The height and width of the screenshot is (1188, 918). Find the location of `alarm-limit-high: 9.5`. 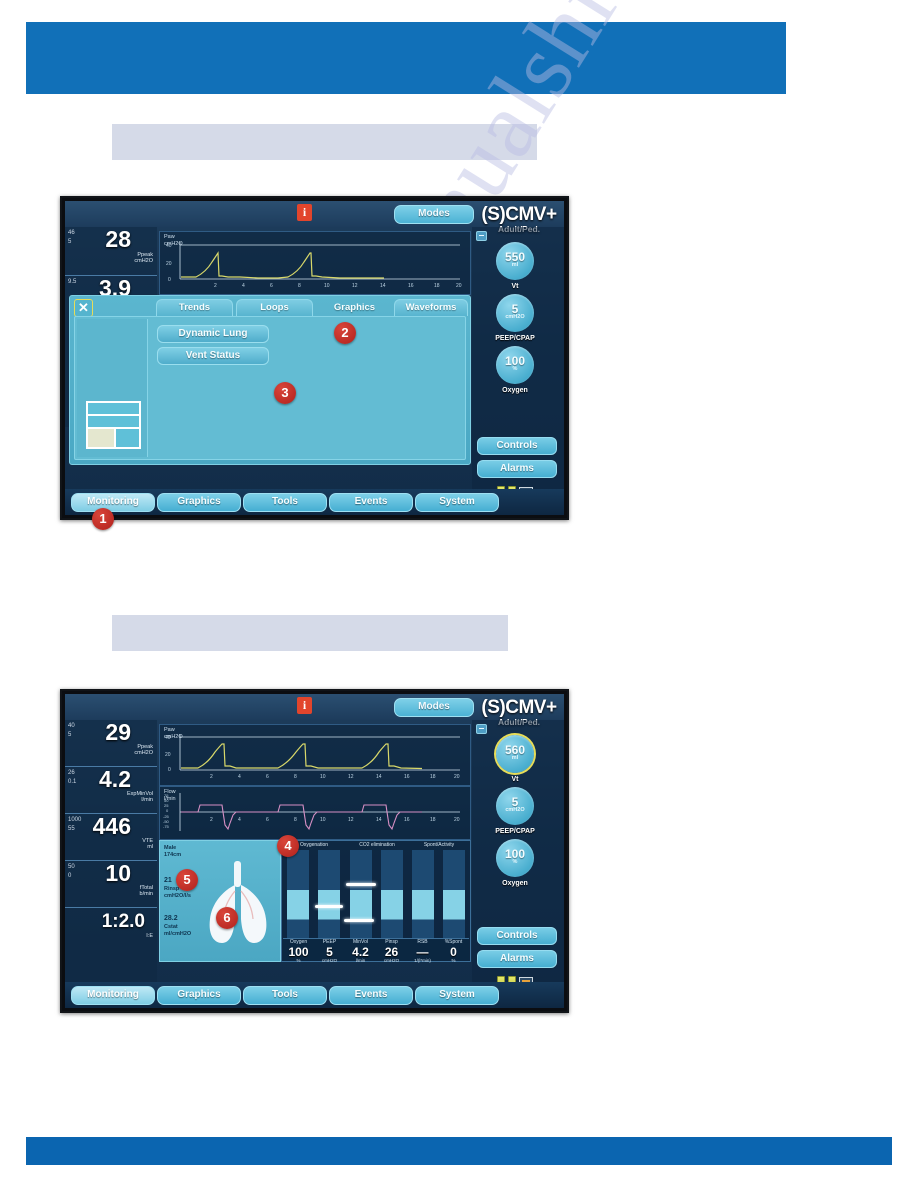

alarm-limit-high: 9.5 is located at coordinates (72, 282).